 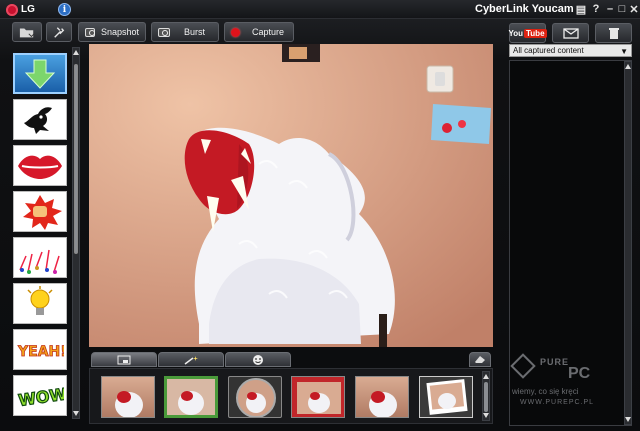 I want to click on title-bar: LG i CyberLink Youcam ▤ ? – □ ✕, so click(x=320, y=9).